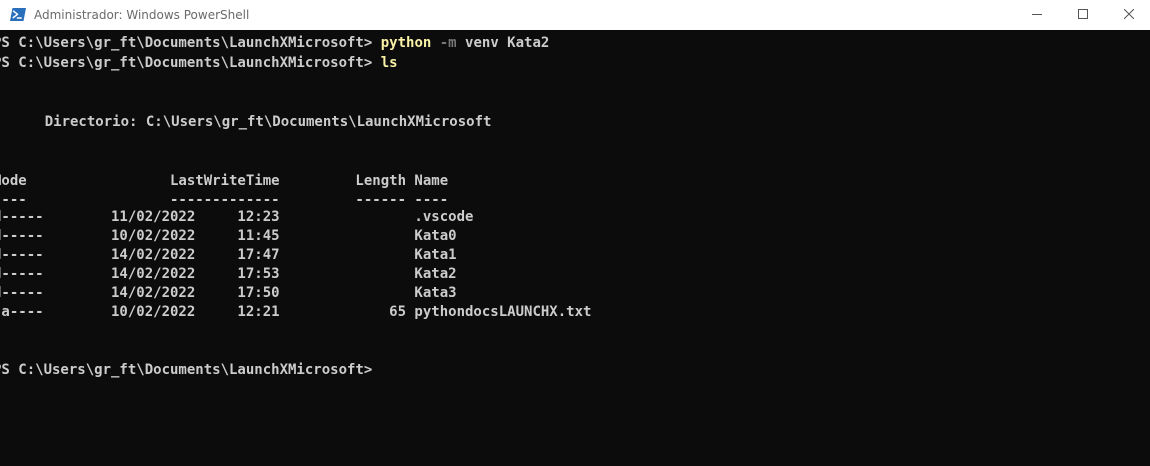  I want to click on listing-row: d----- 14/02/2022 17:50 Kata3, so click(228, 293).